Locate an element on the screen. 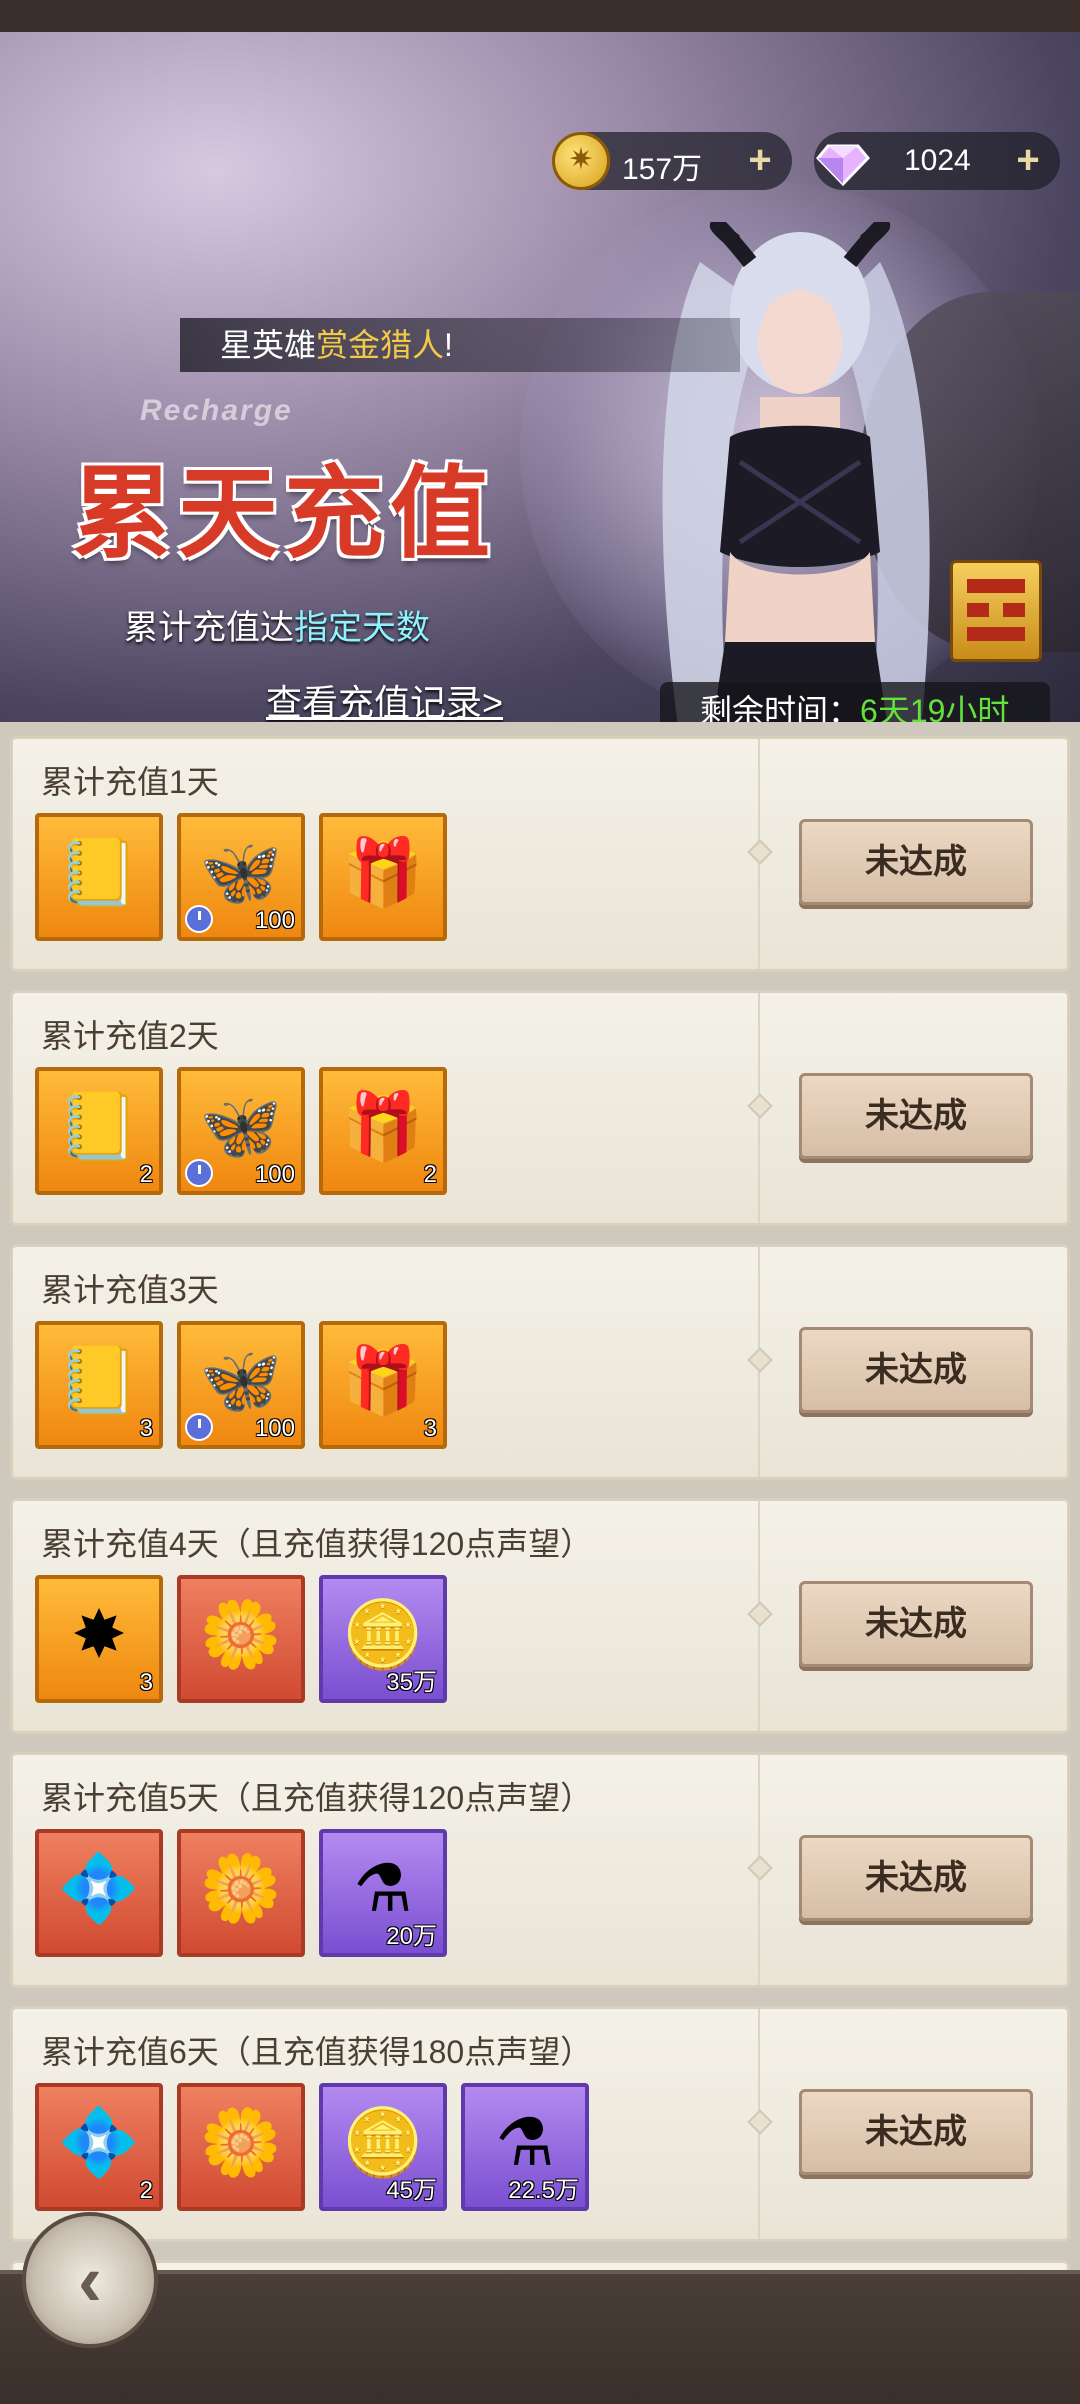 This screenshot has width=1080, height=2404. back-button: ‹ is located at coordinates (90, 2280).